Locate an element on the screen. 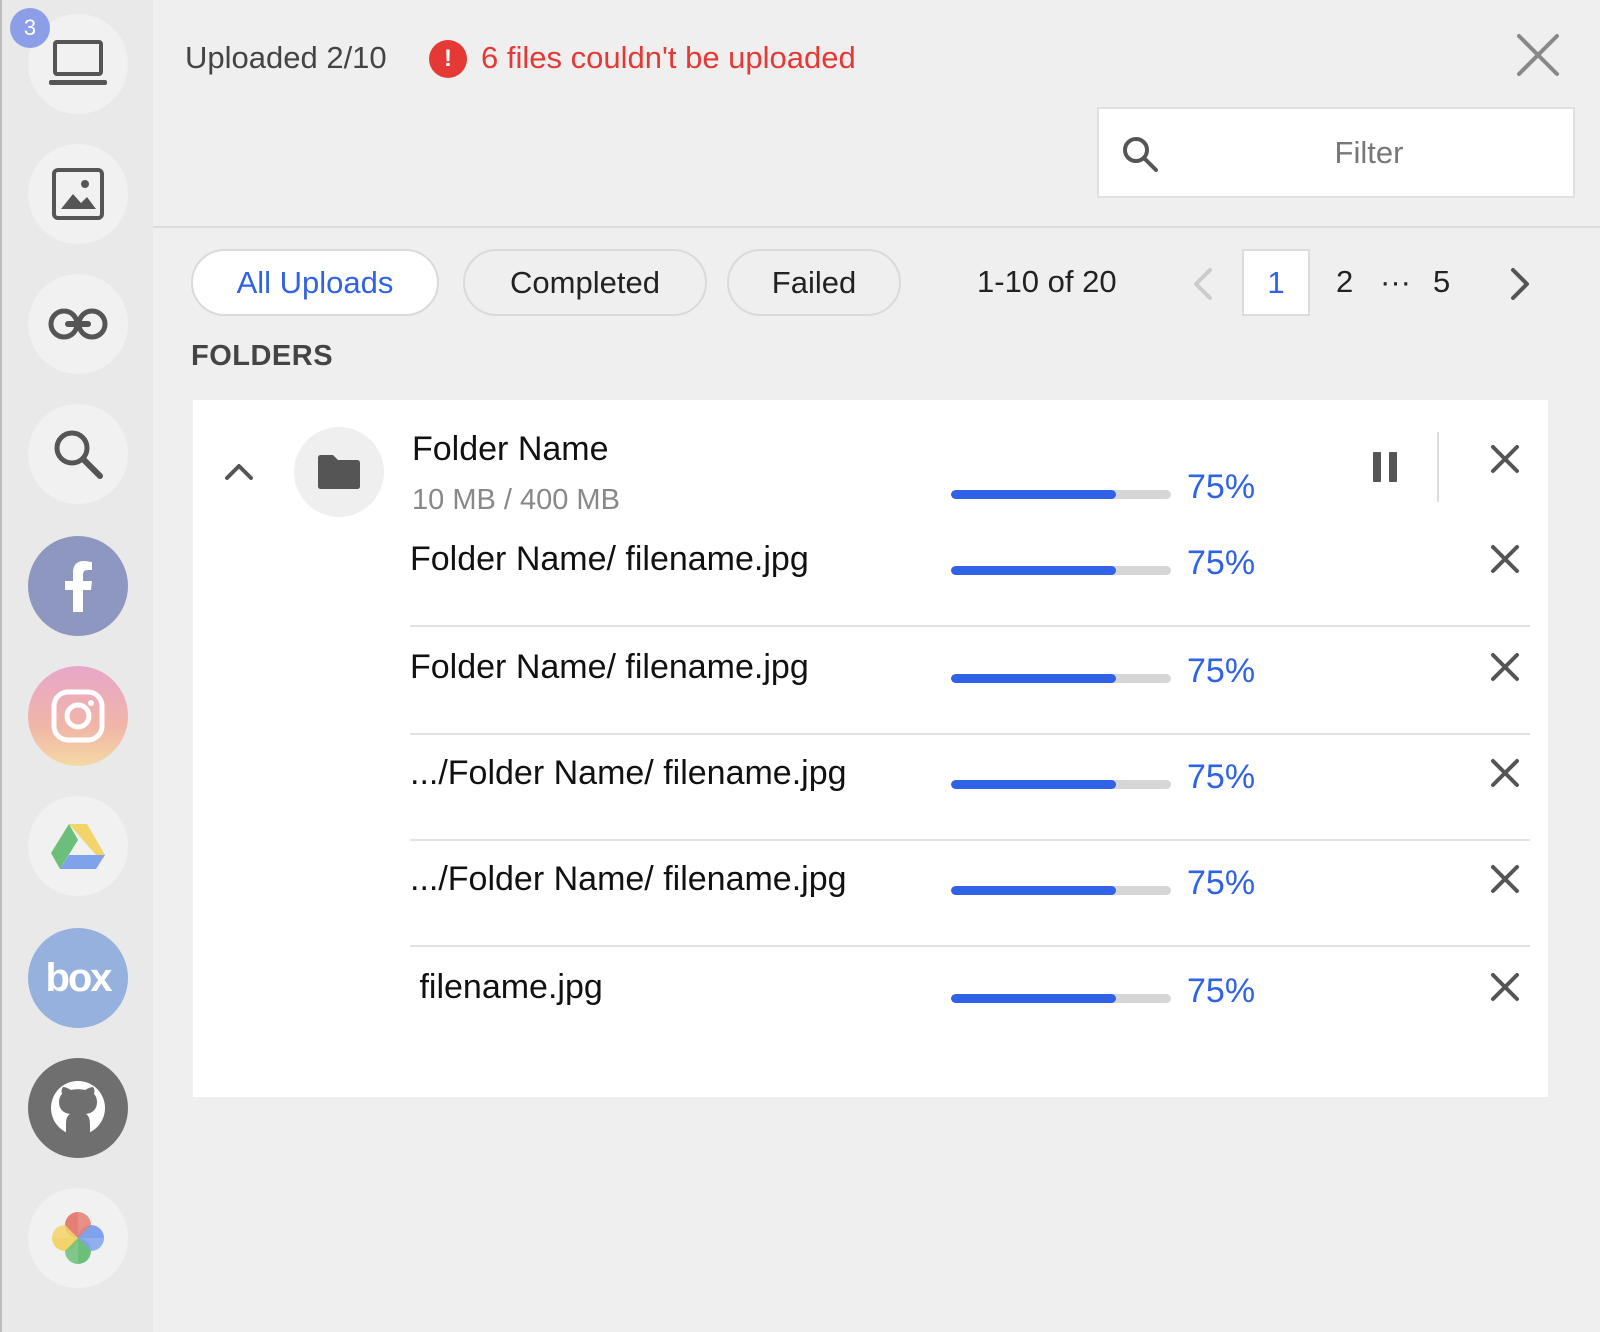  file-row: filename.jpg 75% is located at coordinates (970, 1001).